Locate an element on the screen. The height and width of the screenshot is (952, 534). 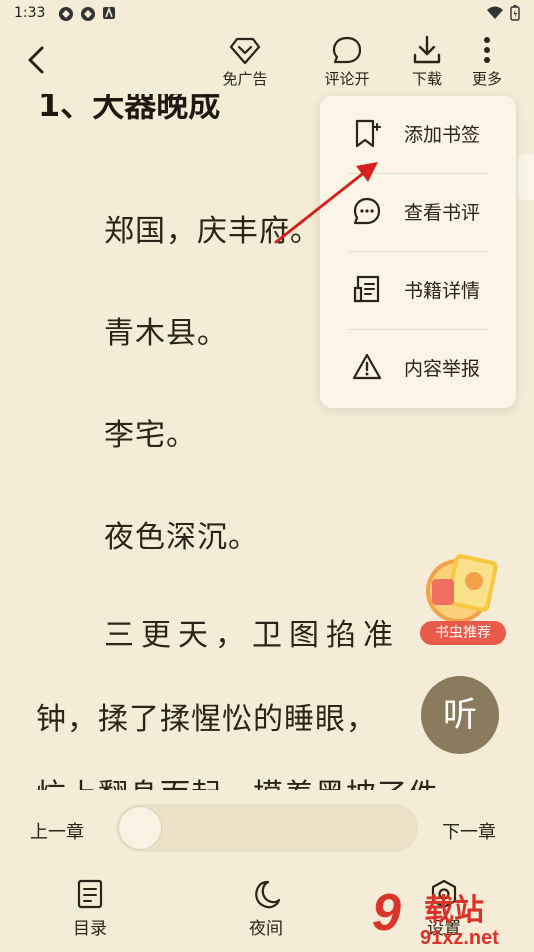
status-bar: 1:33 is located at coordinates (267, 14).